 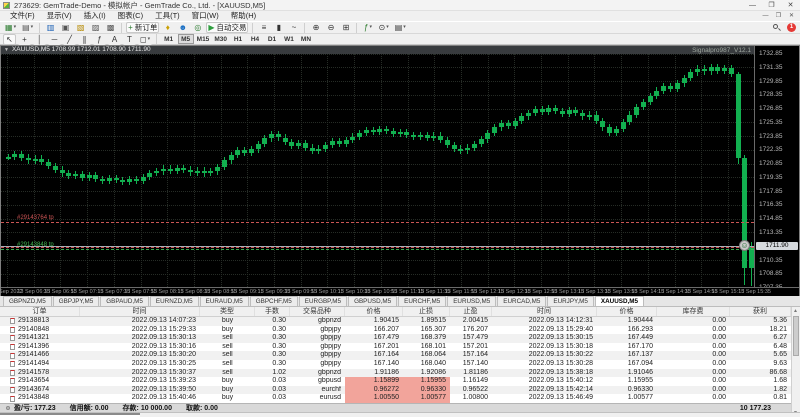 I want to click on timeframe-button-w1: W1, so click(x=289, y=39).